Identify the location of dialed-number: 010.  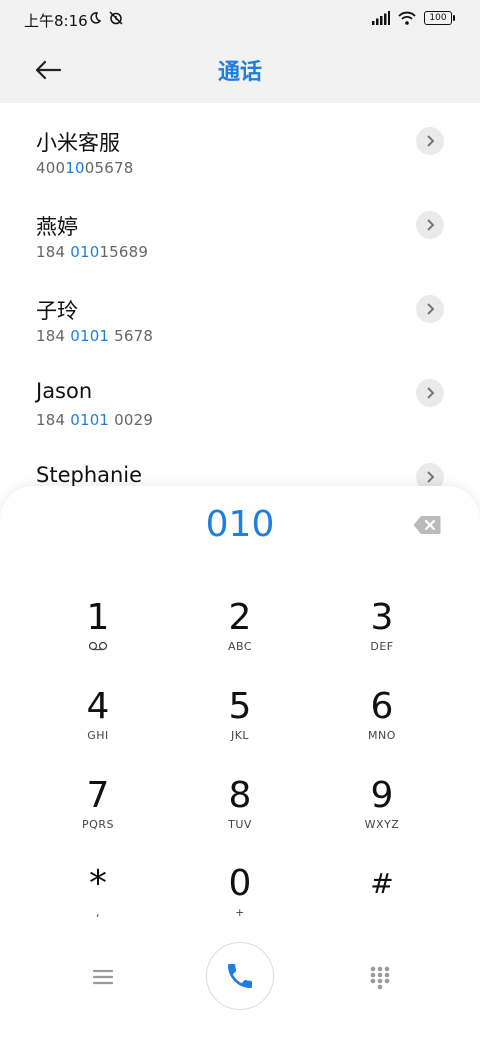
(240, 524).